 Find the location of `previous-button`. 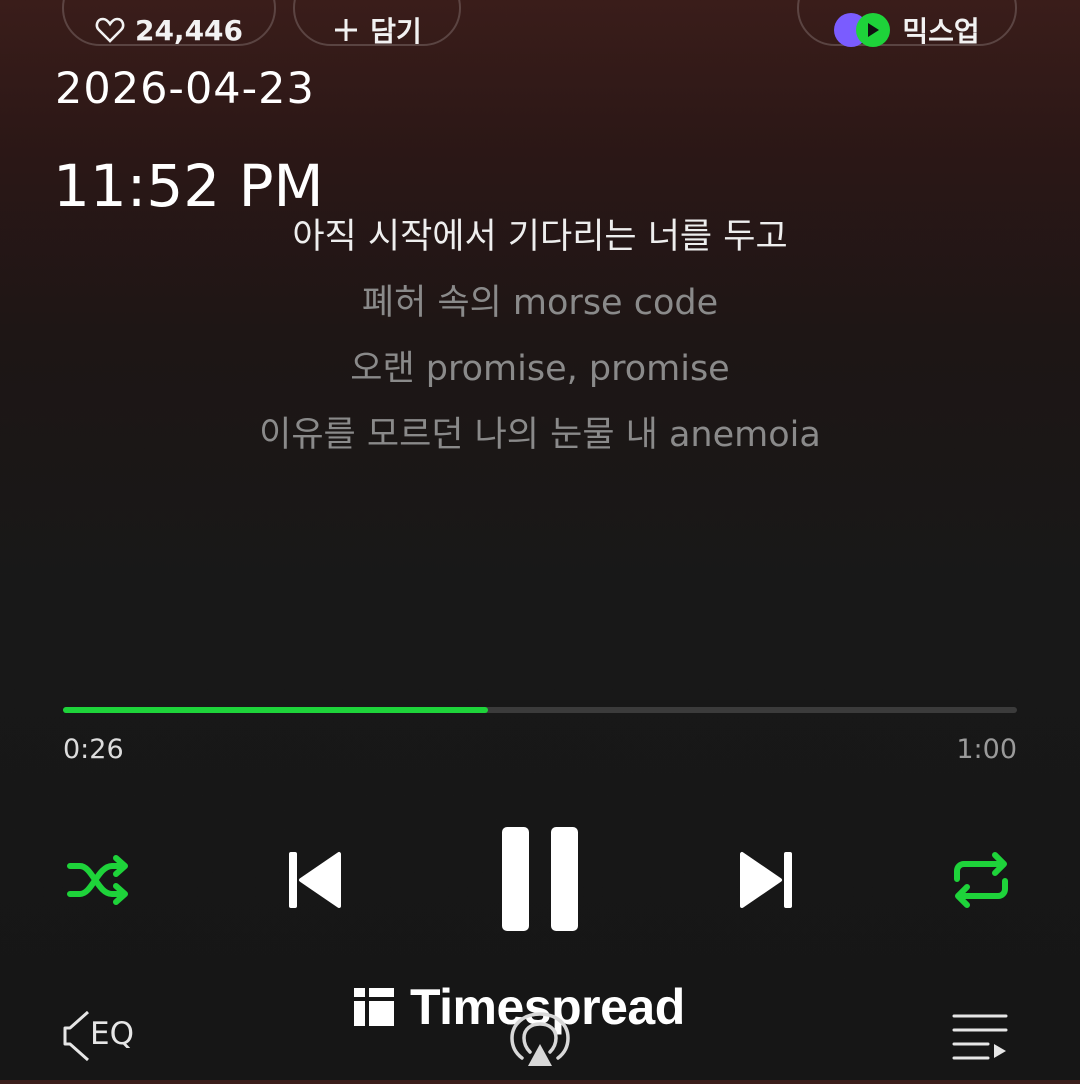

previous-button is located at coordinates (313, 880).